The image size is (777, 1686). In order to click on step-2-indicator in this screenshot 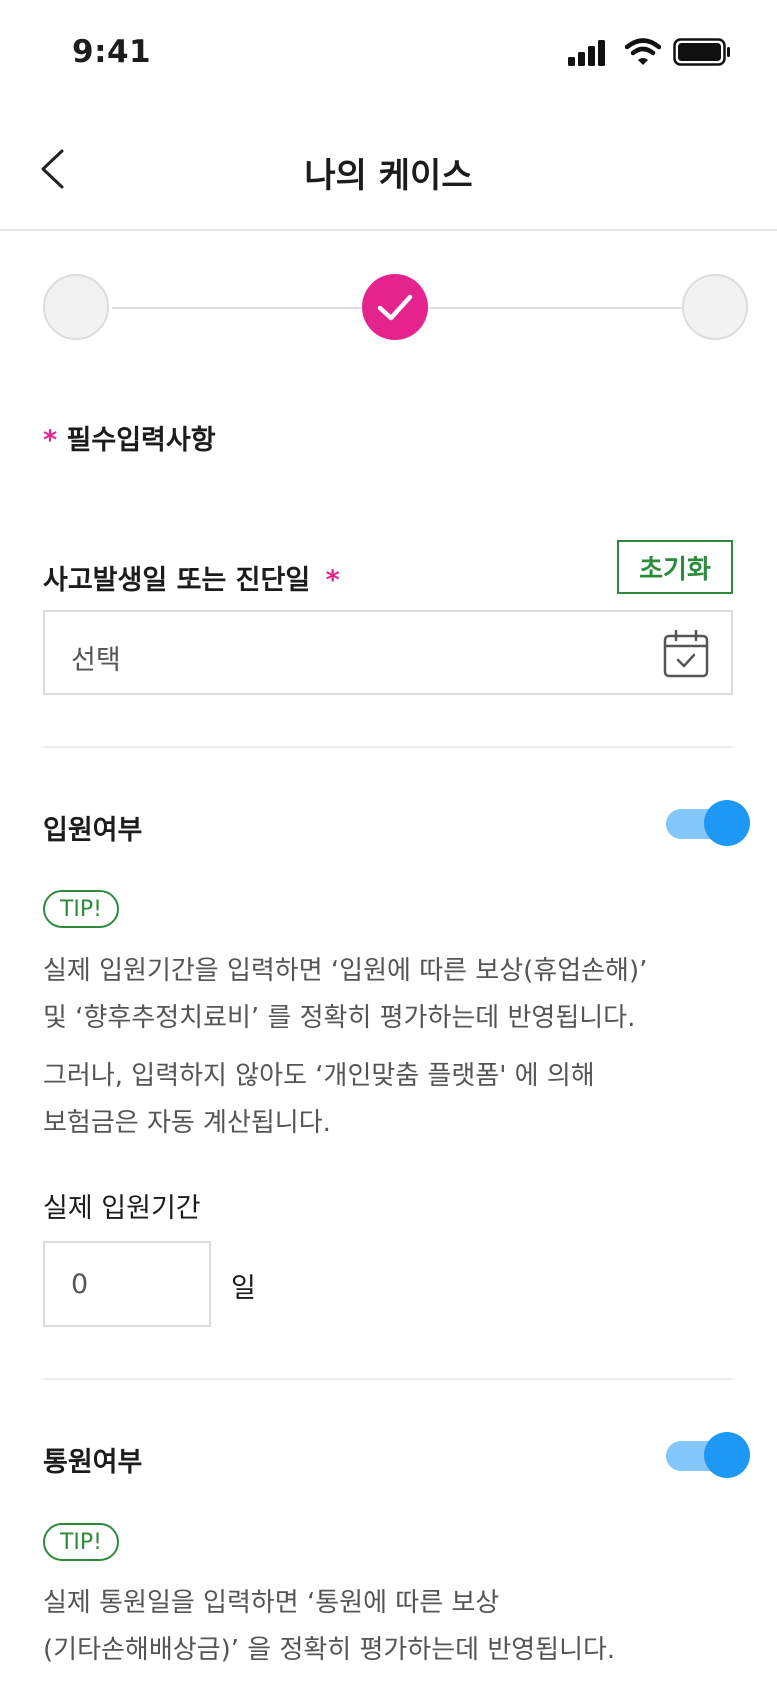, I will do `click(395, 307)`.